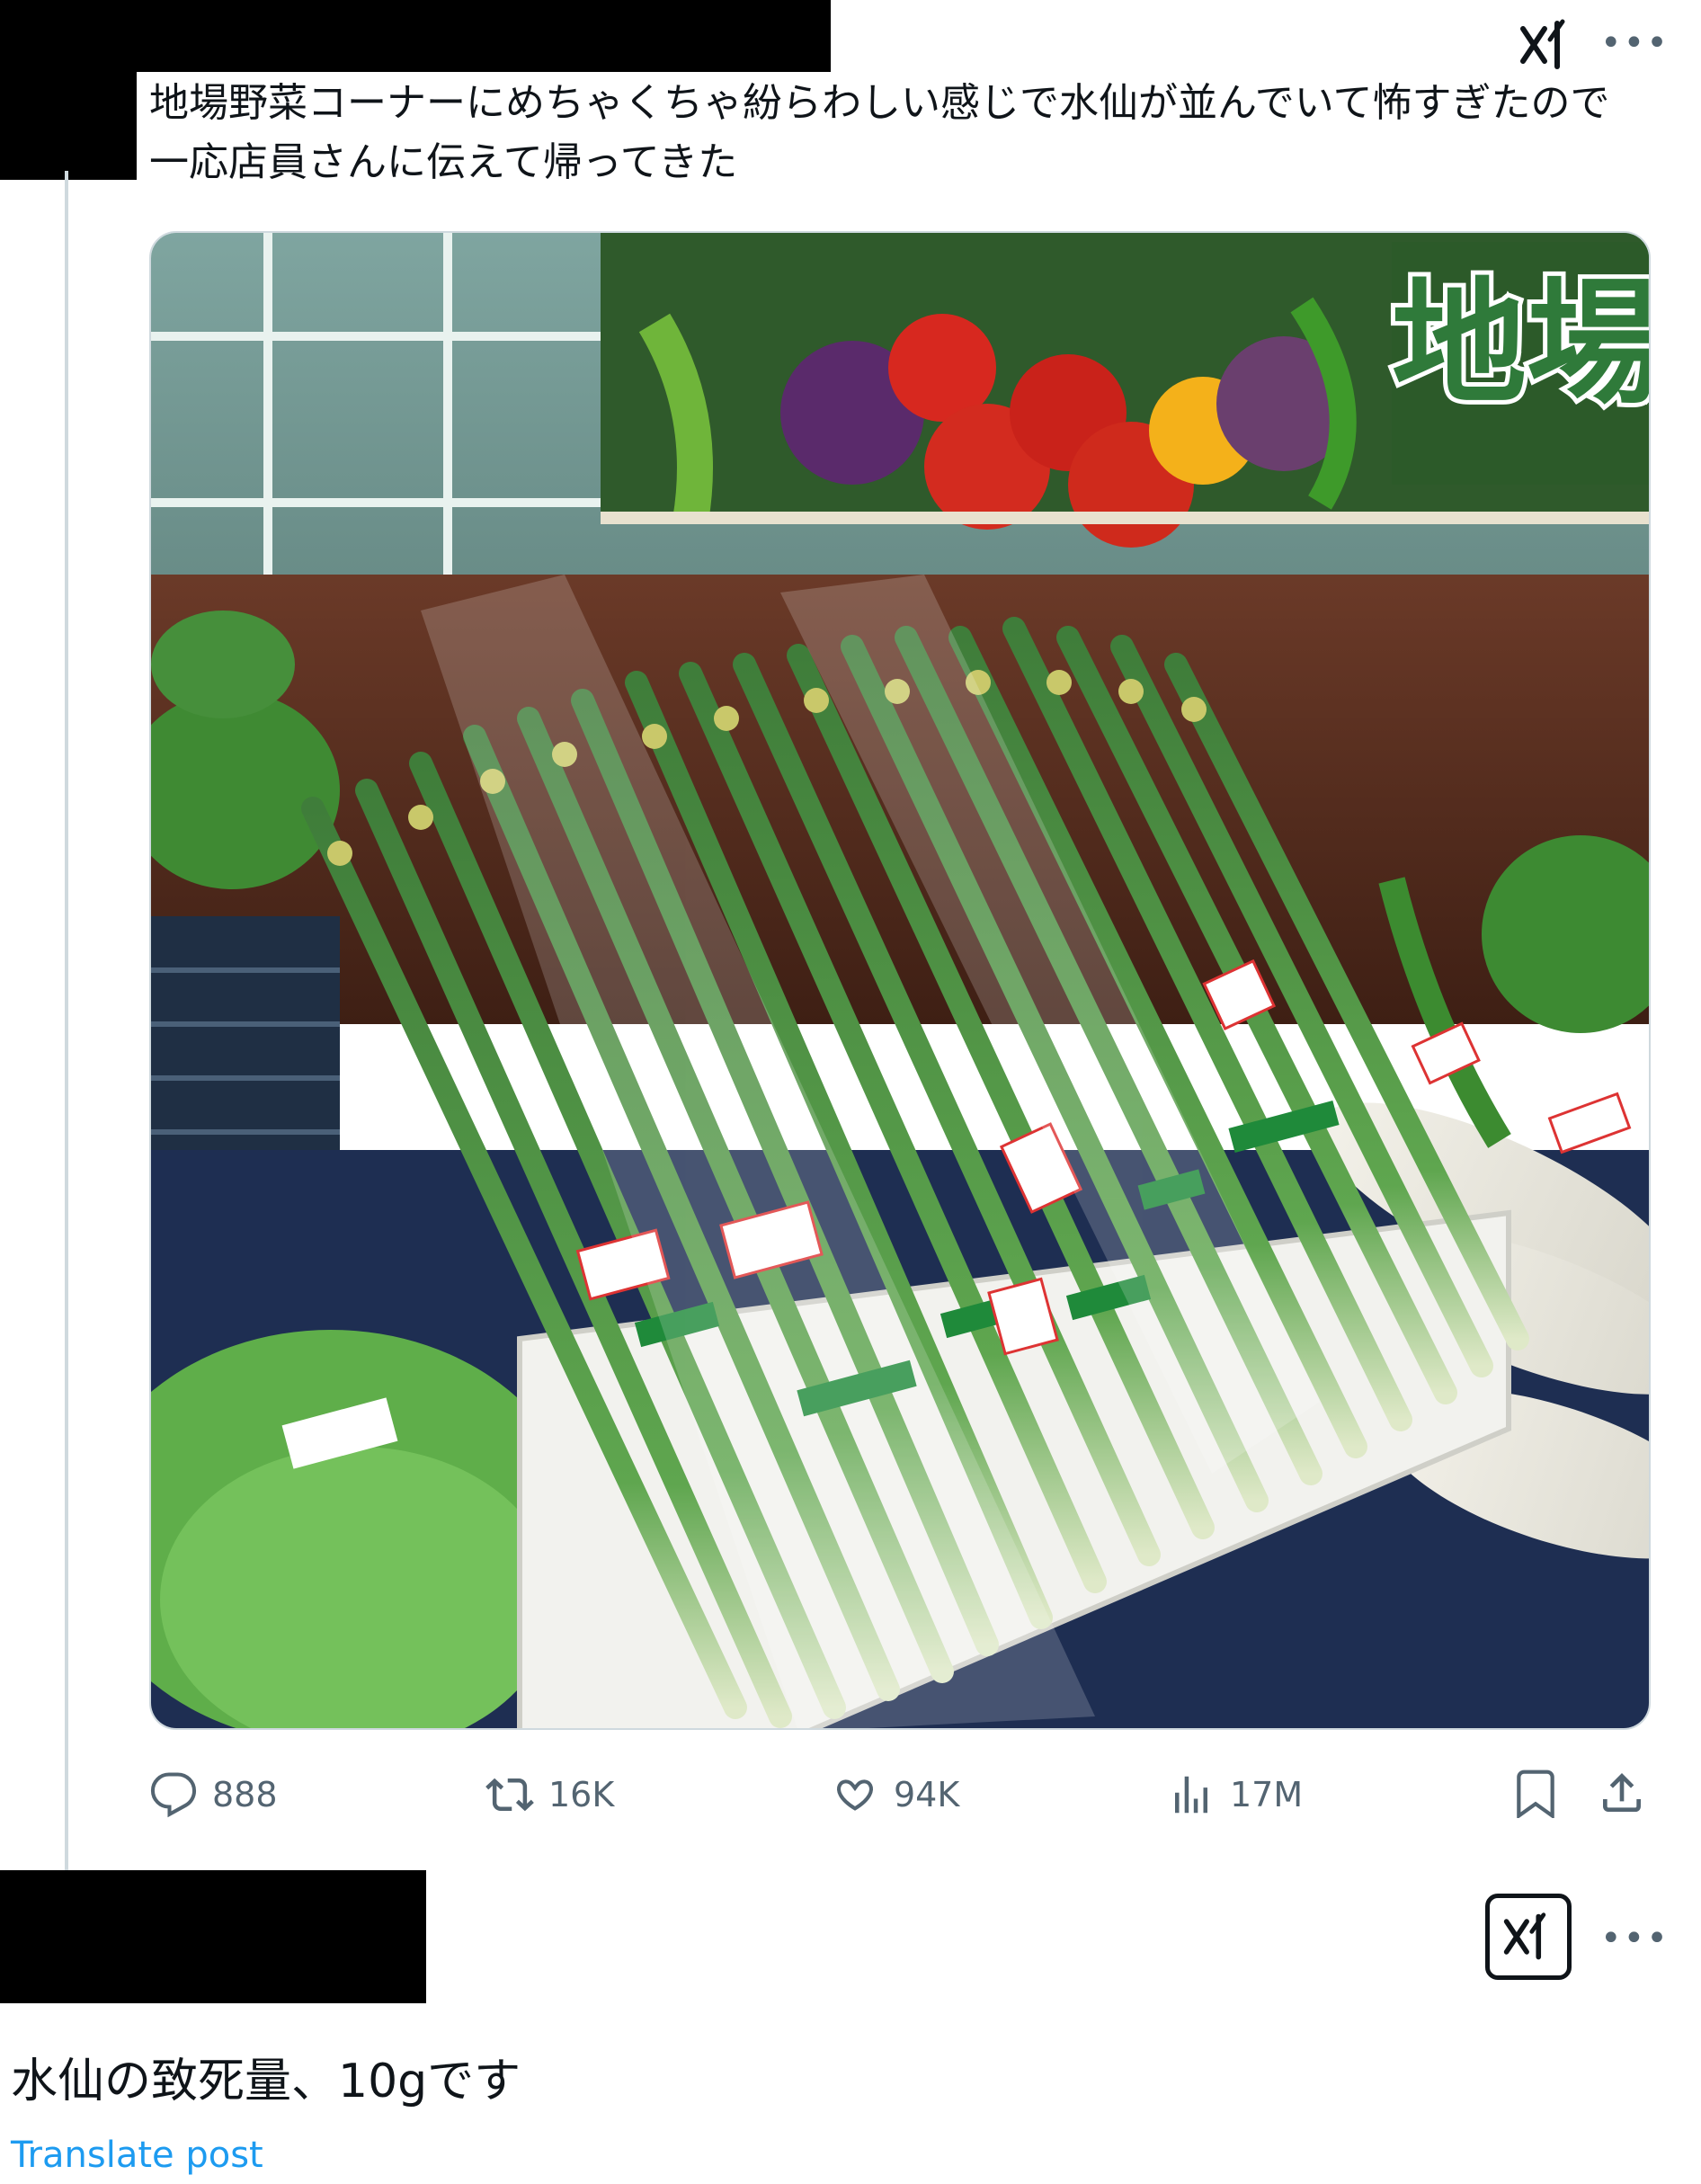 Image resolution: width=1701 pixels, height=2184 pixels. Describe the element at coordinates (927, 1794) in the screenshot. I see `like-count: 94K` at that location.